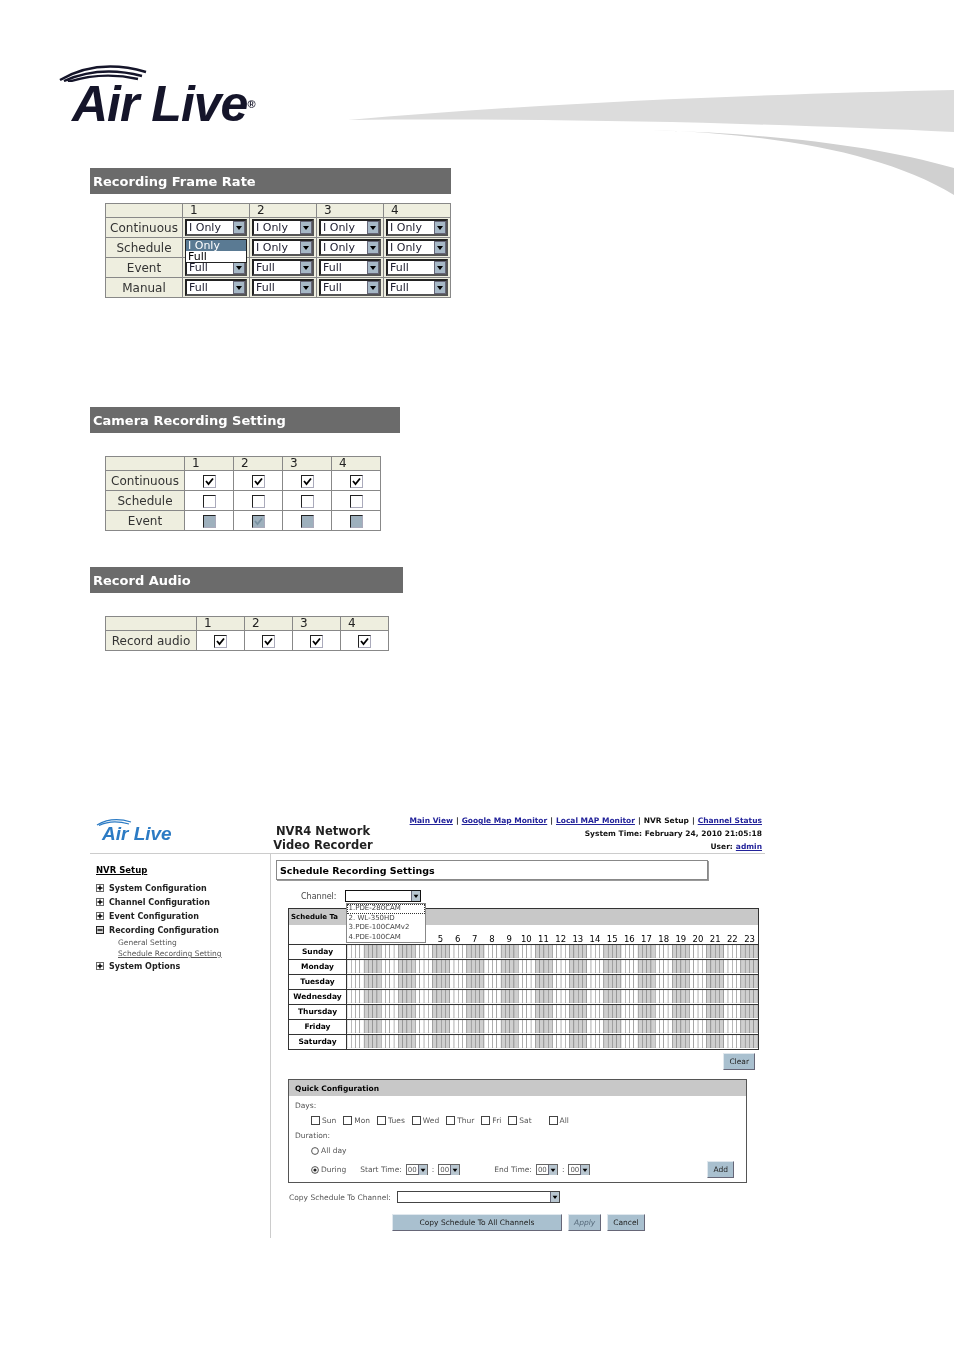  What do you see at coordinates (509, 939) in the screenshot?
I see `hour-label: 9` at bounding box center [509, 939].